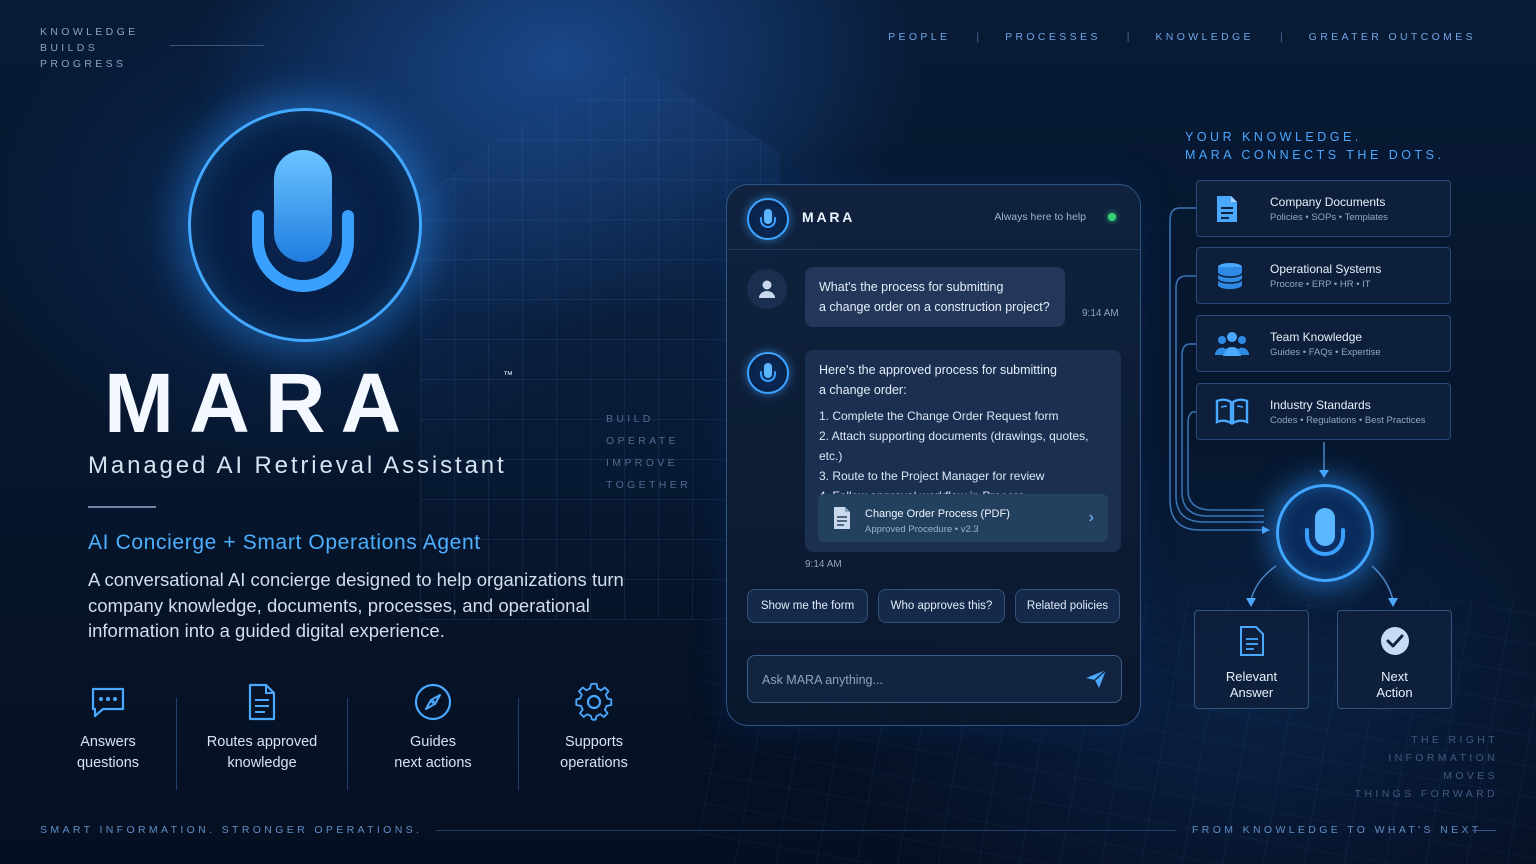 The image size is (1536, 864). I want to click on chat-input-box, so click(934, 679).